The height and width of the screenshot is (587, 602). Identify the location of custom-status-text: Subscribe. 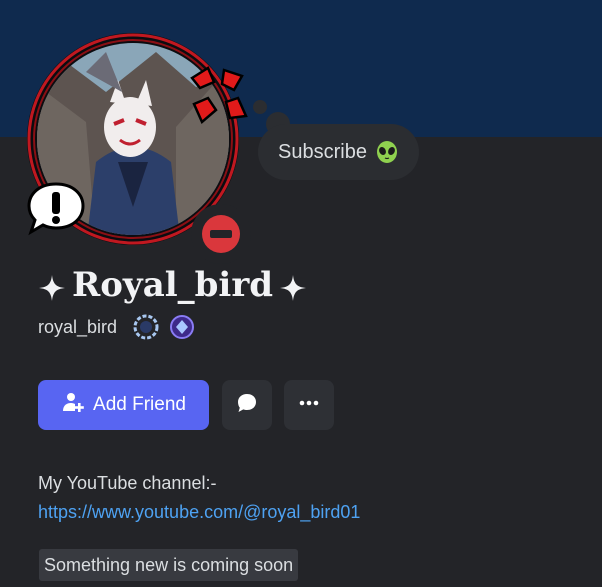
(322, 151).